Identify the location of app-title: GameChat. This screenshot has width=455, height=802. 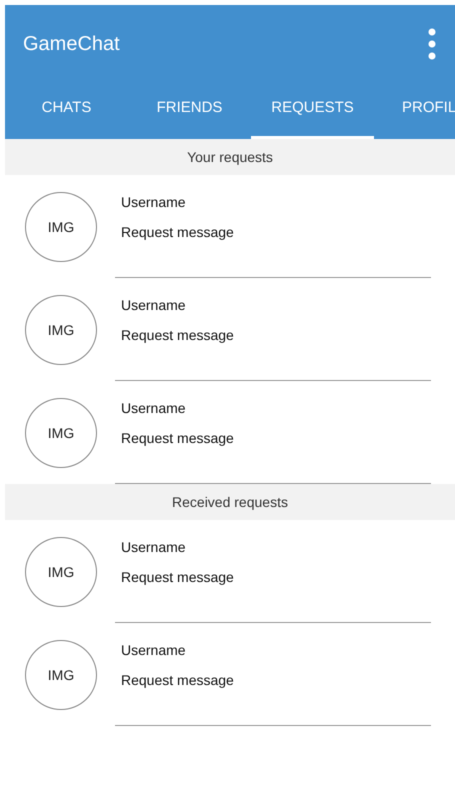
(71, 44).